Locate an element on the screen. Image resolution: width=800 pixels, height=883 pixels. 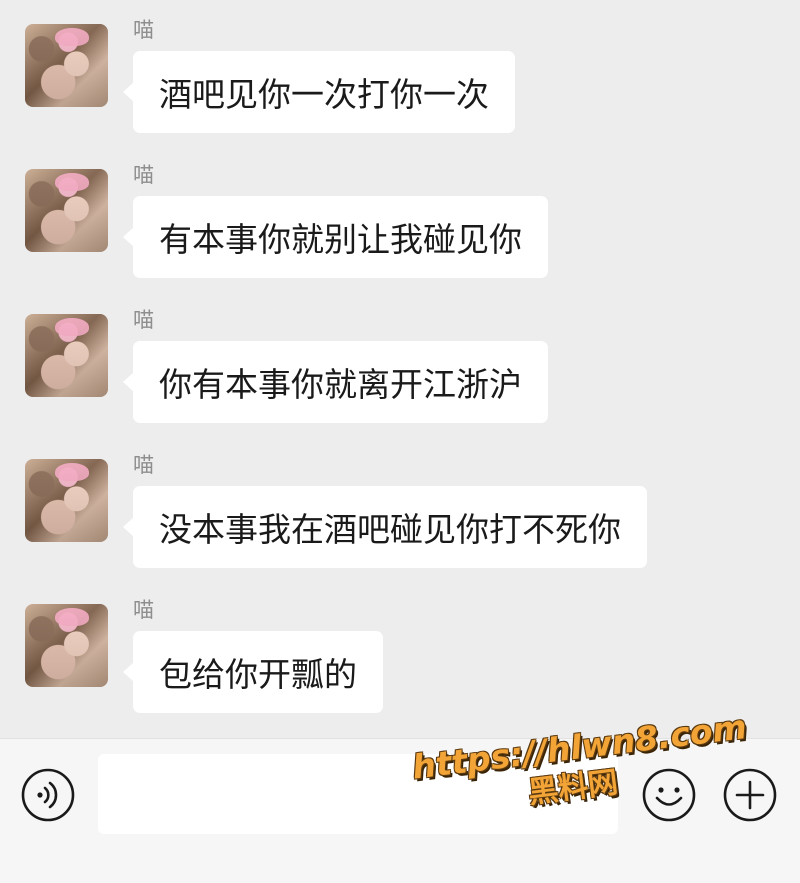
emoji-button is located at coordinates (669, 795).